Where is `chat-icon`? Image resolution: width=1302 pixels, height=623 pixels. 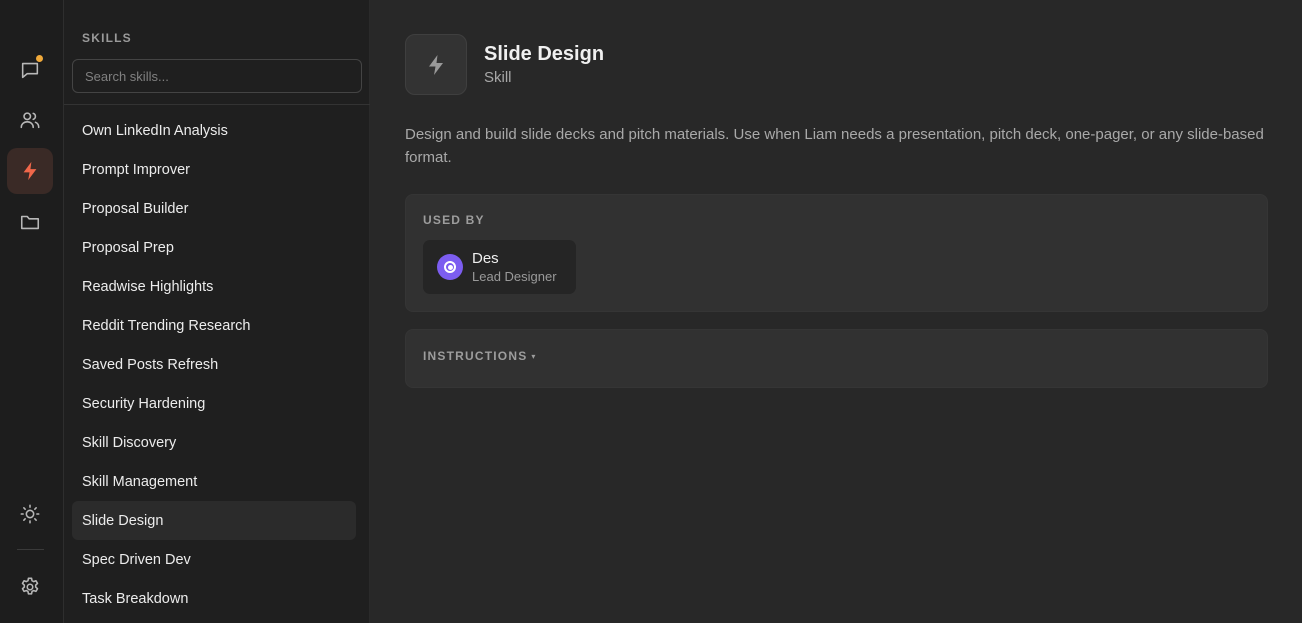 chat-icon is located at coordinates (30, 70).